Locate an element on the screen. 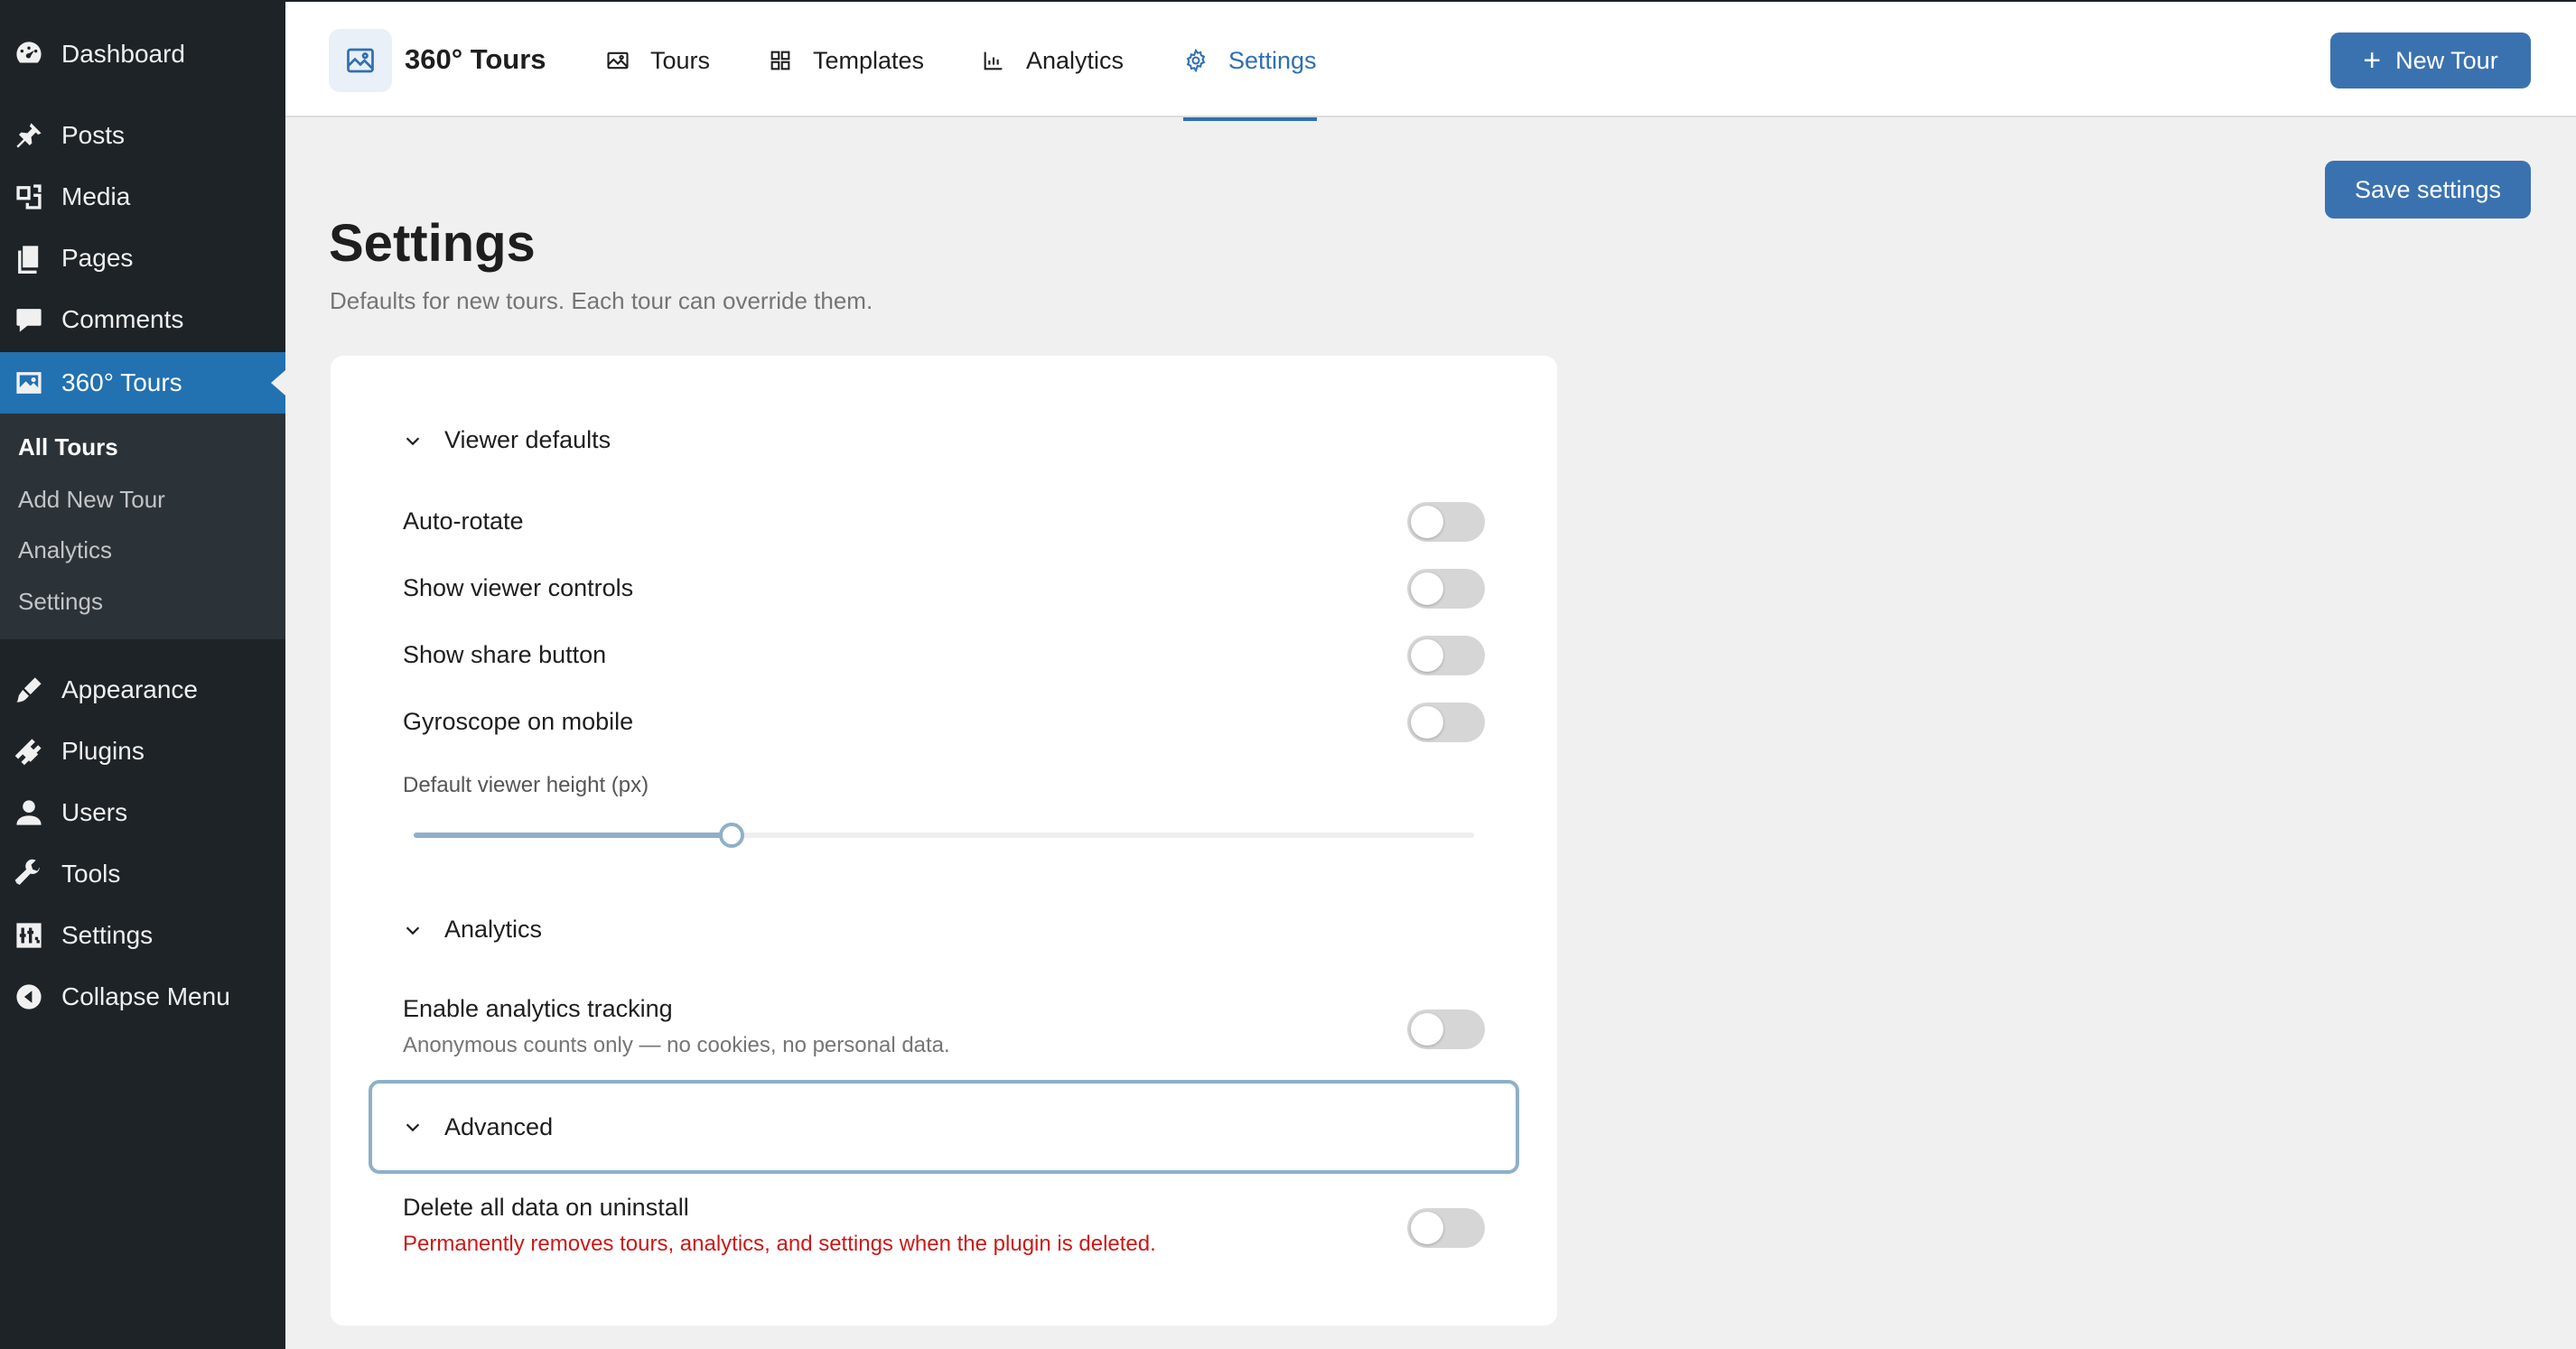 The image size is (2576, 1349). tab-analytics: Analytics is located at coordinates (1052, 60).